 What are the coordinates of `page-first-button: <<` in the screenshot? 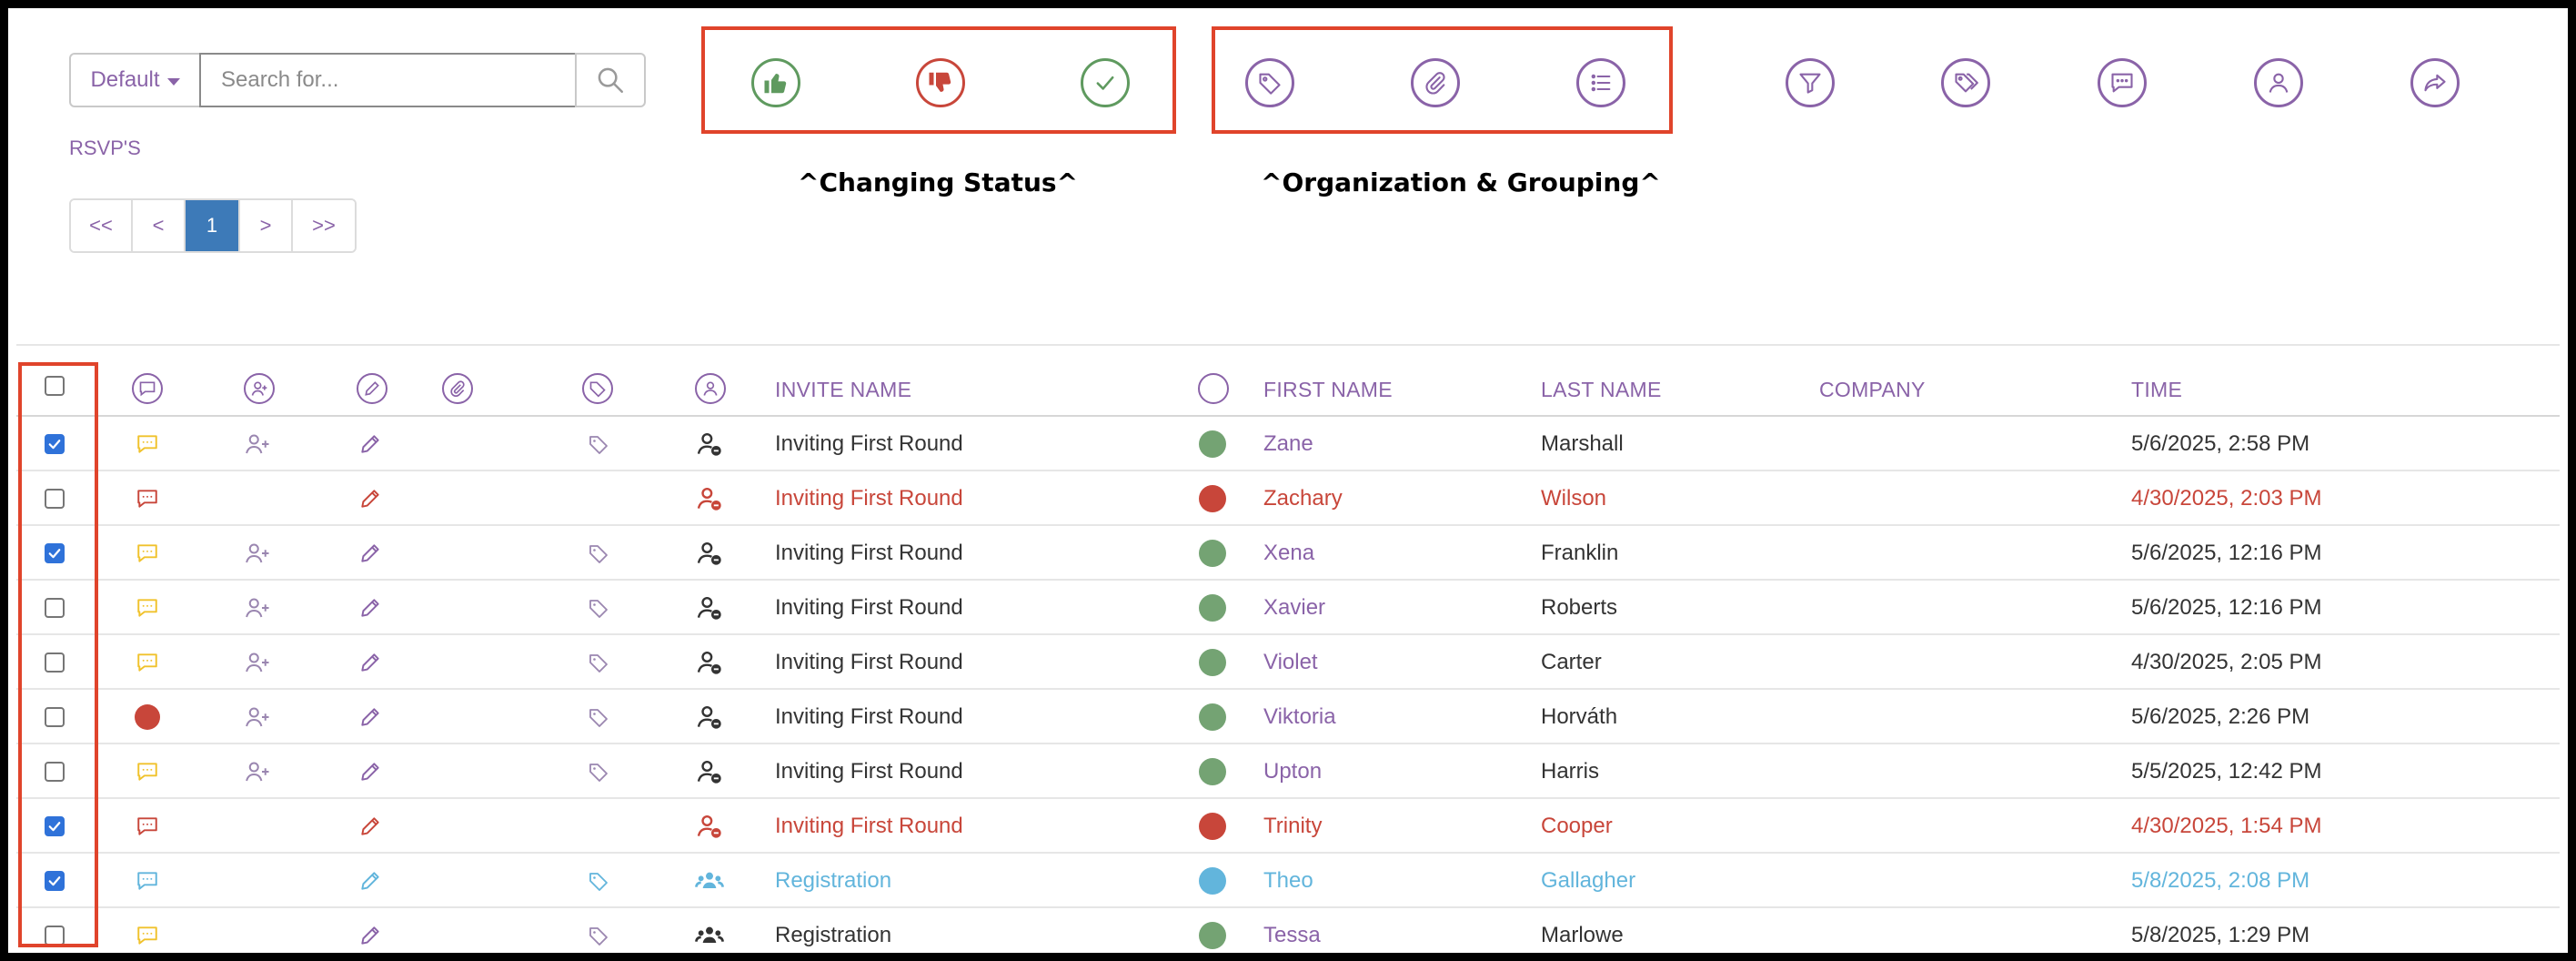 It's located at (102, 225).